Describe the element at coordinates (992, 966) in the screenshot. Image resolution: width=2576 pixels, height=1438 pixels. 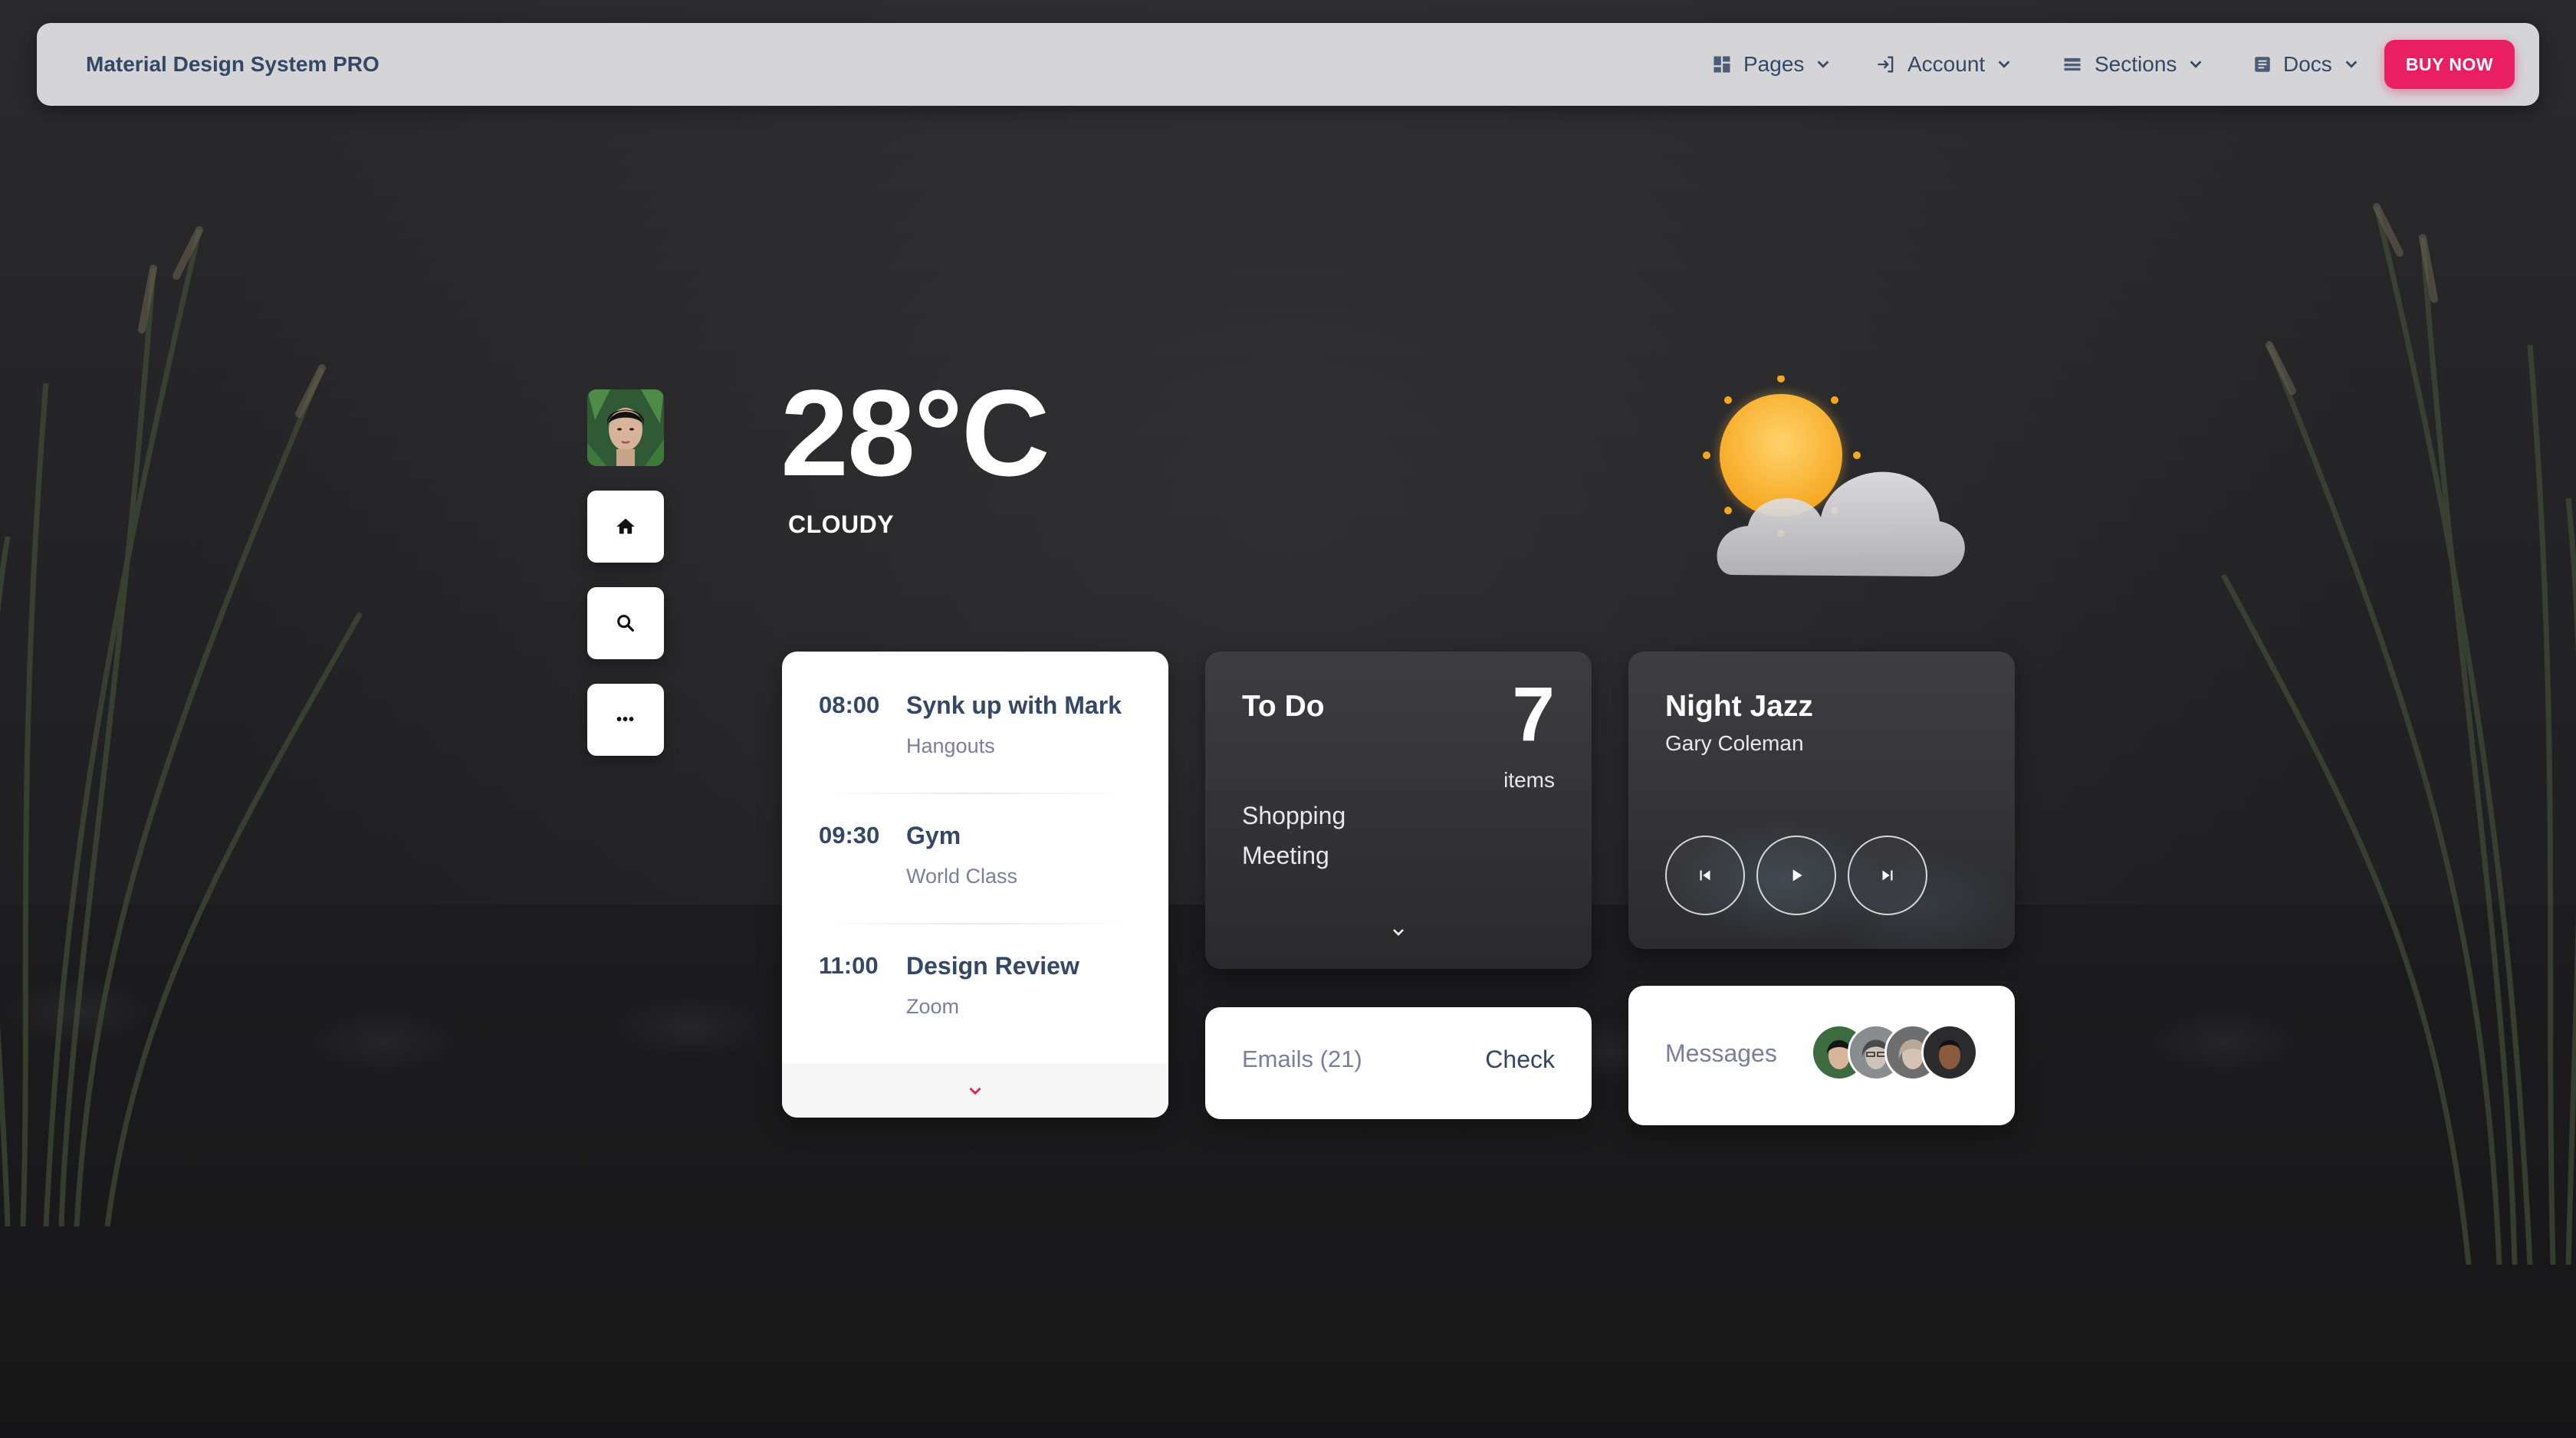
I see `schedule-title: Design Review` at that location.